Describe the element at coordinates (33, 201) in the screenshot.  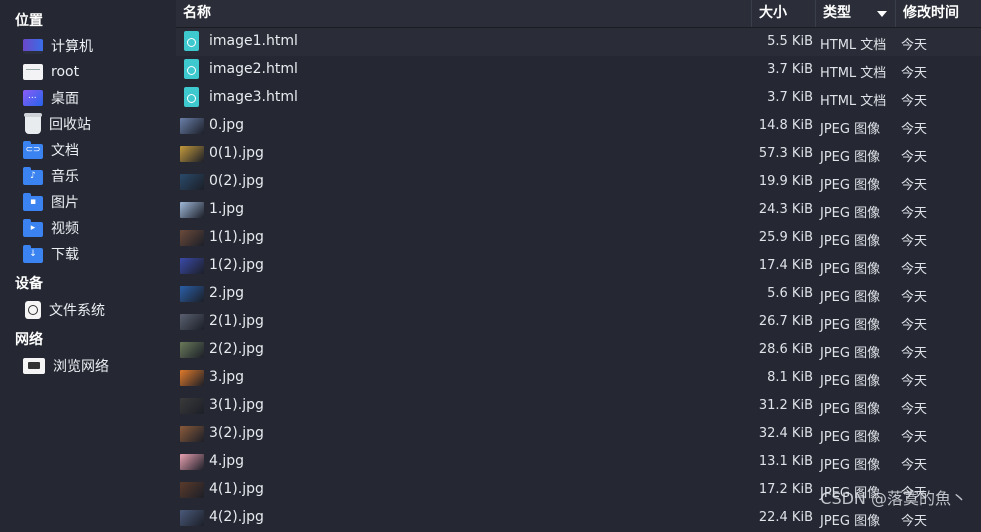
I see `pictures-folder-icon: ▪` at that location.